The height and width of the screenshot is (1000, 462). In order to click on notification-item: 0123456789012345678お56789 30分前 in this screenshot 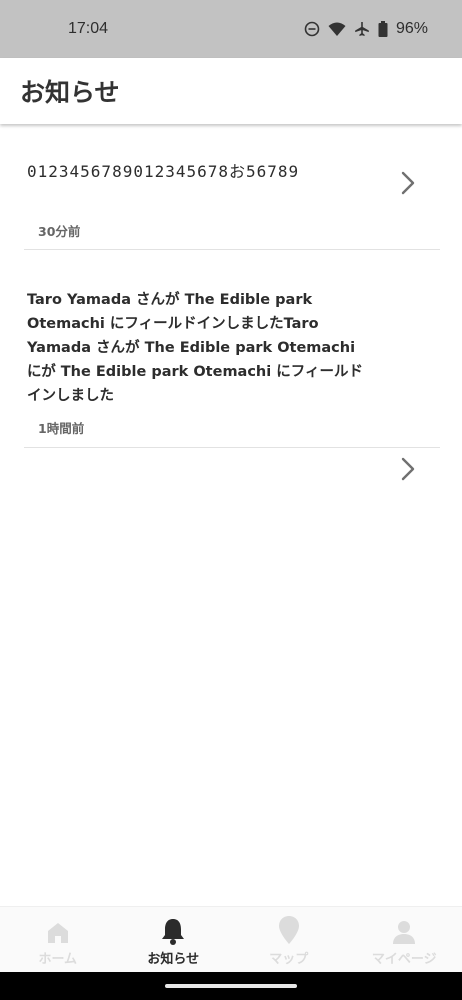, I will do `click(232, 187)`.